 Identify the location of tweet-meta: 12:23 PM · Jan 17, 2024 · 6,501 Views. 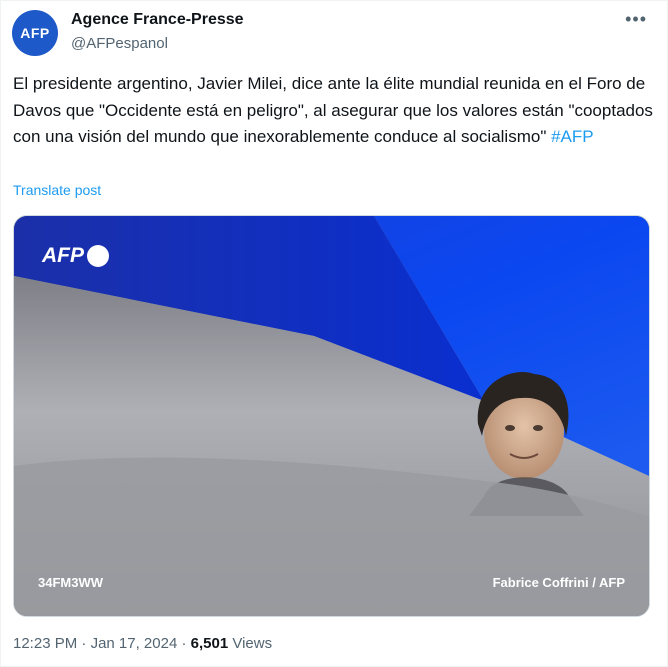
(142, 643).